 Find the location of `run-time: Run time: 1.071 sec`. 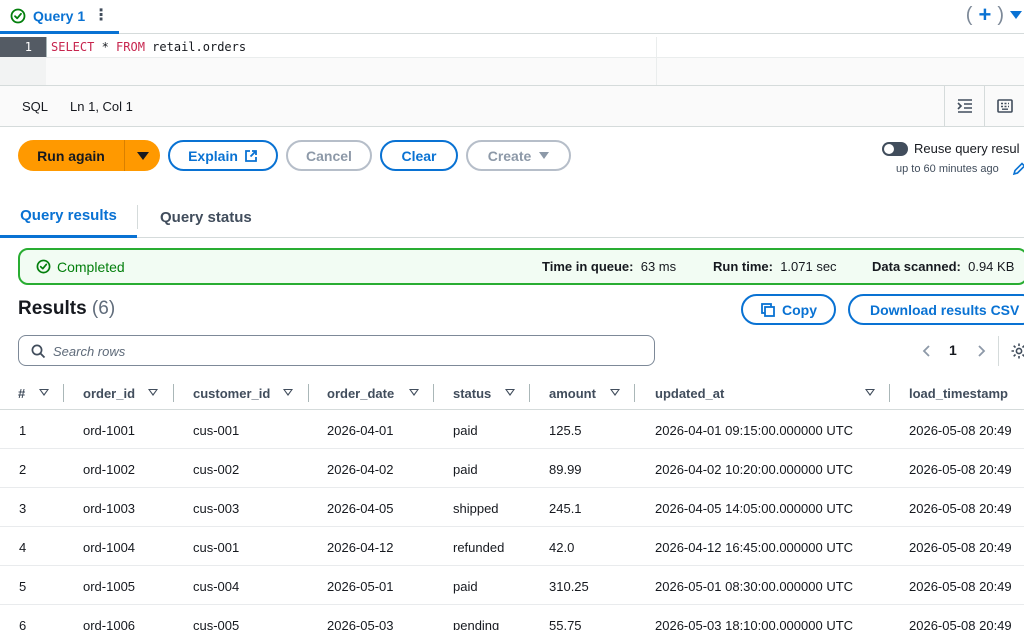

run-time: Run time: 1.071 sec is located at coordinates (775, 266).